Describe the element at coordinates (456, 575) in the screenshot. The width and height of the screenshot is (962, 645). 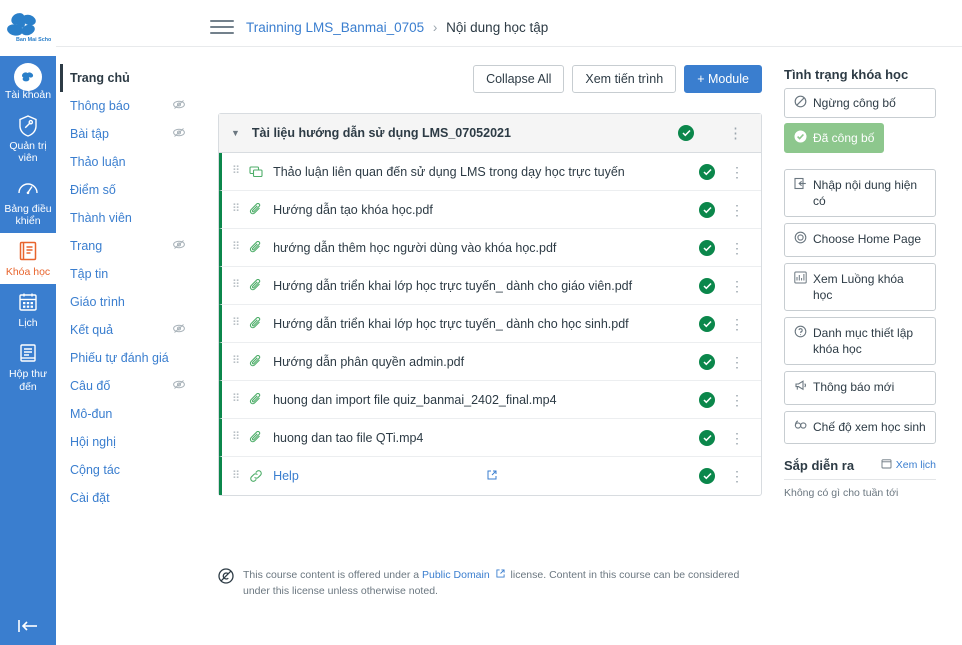
I see `license-link: Public Domain` at that location.